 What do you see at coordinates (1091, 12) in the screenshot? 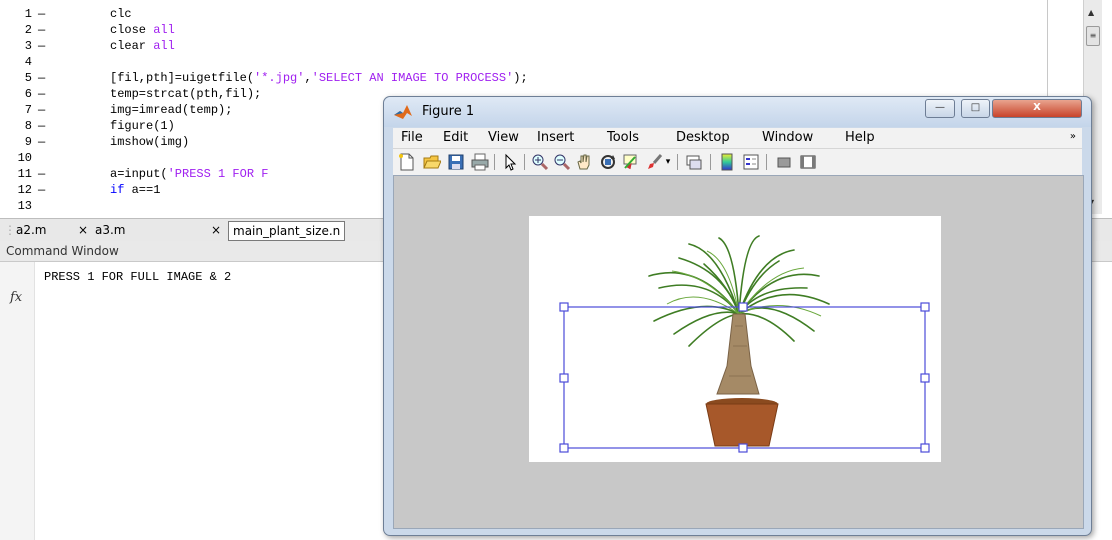
I see `scroll-up-icon: ▲` at bounding box center [1091, 12].